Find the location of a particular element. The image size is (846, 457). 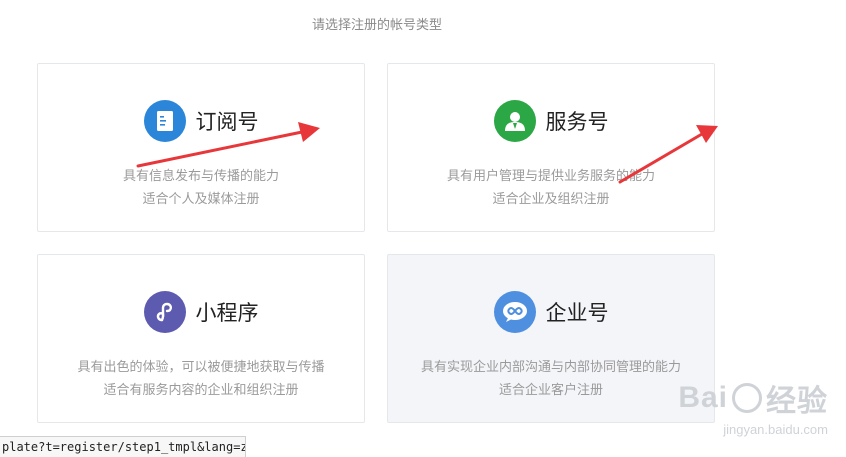

card-miniprogram: 小程序 具有出色的体验，可以被便捷地获取与传播 适合有服务内容的企业和组织注册 is located at coordinates (201, 338).